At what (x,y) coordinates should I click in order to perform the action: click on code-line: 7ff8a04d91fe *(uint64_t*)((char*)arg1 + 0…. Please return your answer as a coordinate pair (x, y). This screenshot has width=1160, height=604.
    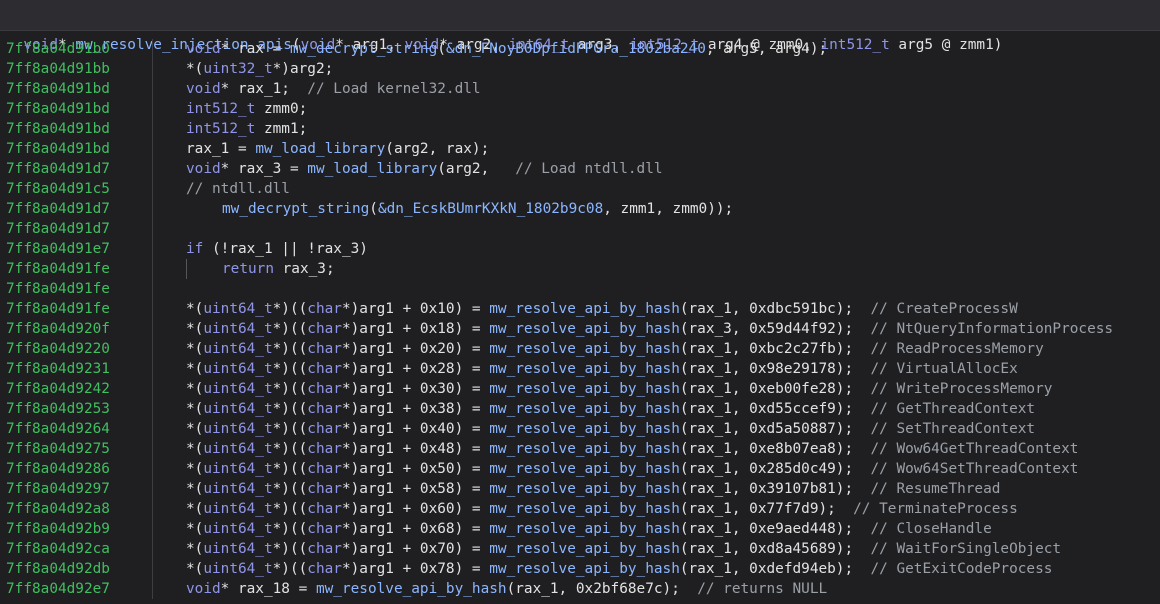
    Looking at the image, I should click on (580, 309).